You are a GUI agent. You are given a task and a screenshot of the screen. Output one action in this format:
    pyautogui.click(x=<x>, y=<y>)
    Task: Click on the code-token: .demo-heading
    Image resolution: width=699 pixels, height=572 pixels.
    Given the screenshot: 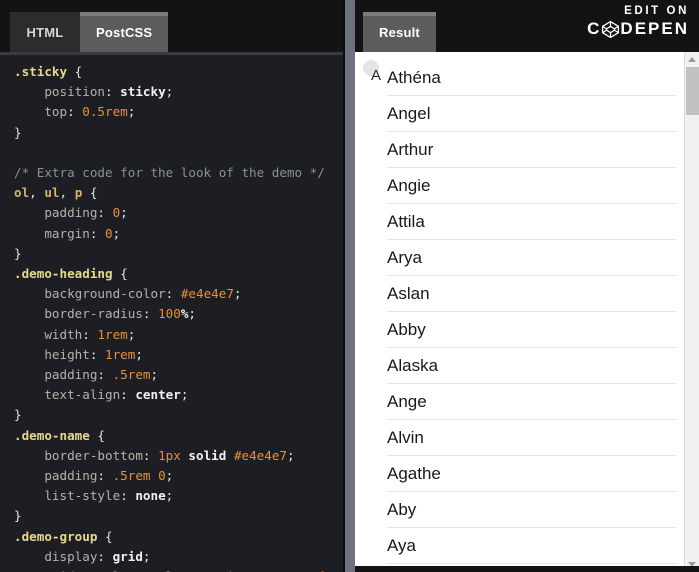 What is the action you would take?
    pyautogui.click(x=63, y=274)
    